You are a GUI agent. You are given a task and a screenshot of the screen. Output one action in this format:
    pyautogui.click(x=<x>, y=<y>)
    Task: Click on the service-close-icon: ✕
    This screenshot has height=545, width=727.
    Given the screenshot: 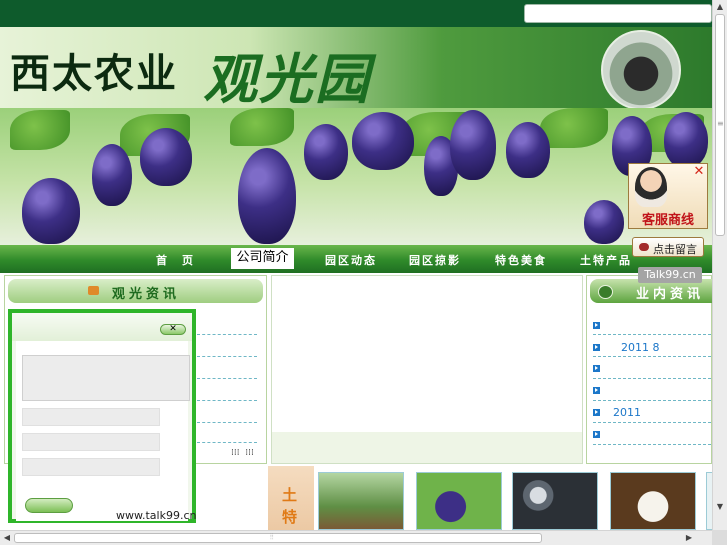 What is the action you would take?
    pyautogui.click(x=699, y=171)
    